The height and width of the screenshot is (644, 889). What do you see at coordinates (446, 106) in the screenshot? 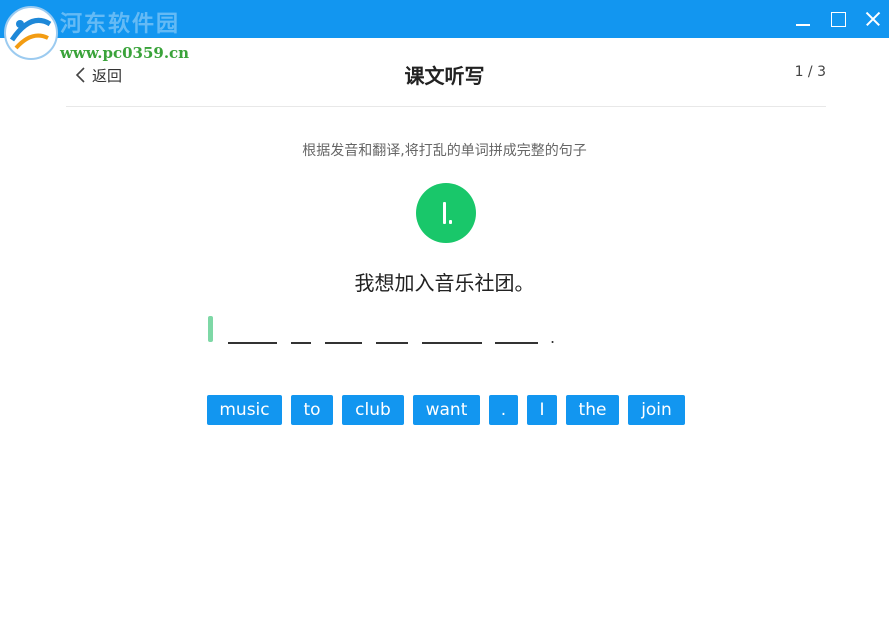
I see `header-divider` at bounding box center [446, 106].